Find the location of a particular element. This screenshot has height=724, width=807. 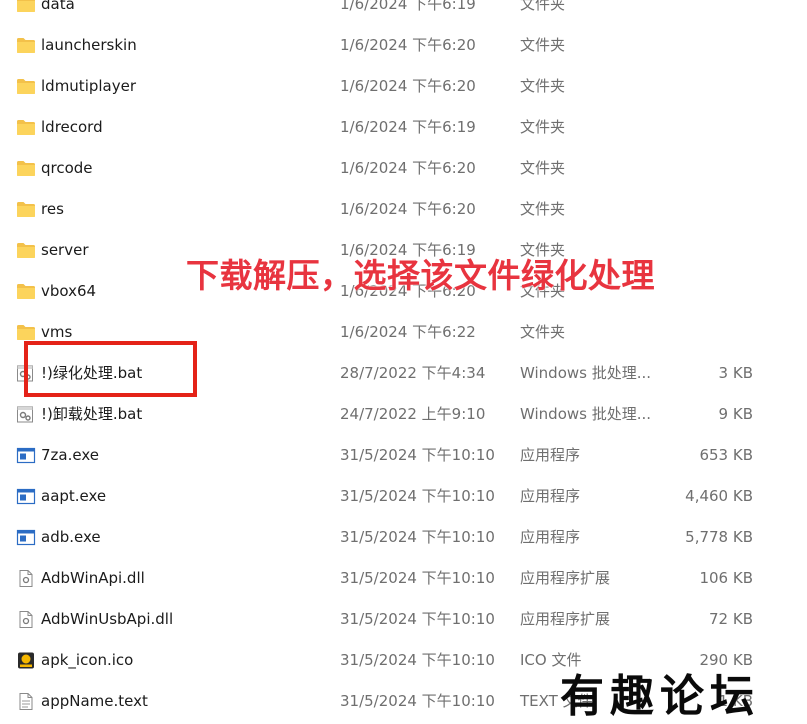

file-name: !)卸载处理.bat is located at coordinates (92, 414).